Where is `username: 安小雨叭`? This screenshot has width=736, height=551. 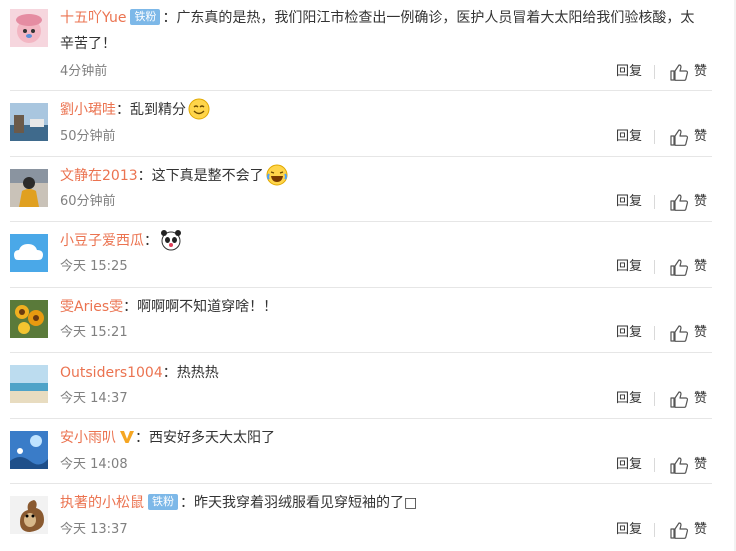
username: 安小雨叭 is located at coordinates (88, 438).